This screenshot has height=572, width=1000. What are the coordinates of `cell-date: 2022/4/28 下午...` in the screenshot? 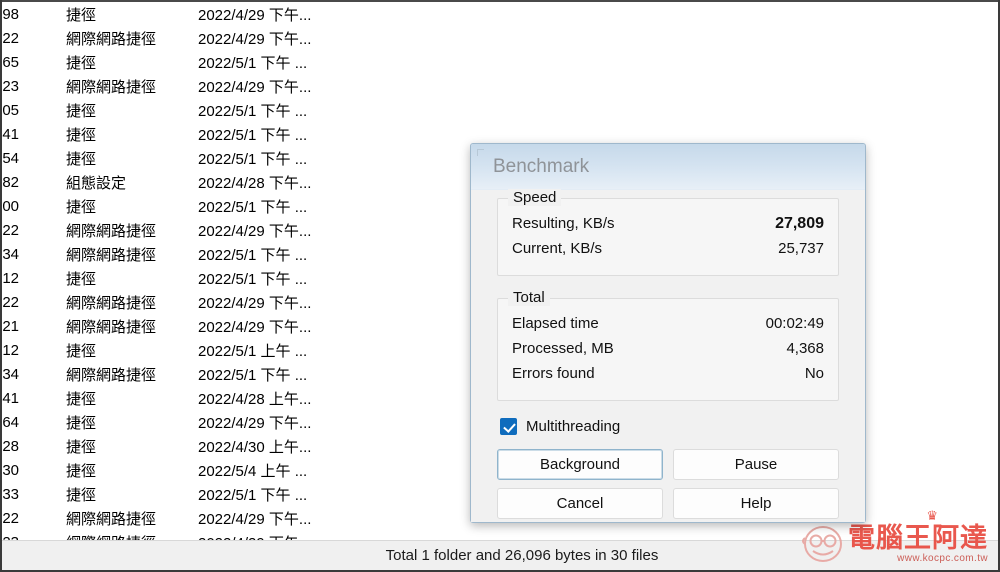 It's located at (255, 183).